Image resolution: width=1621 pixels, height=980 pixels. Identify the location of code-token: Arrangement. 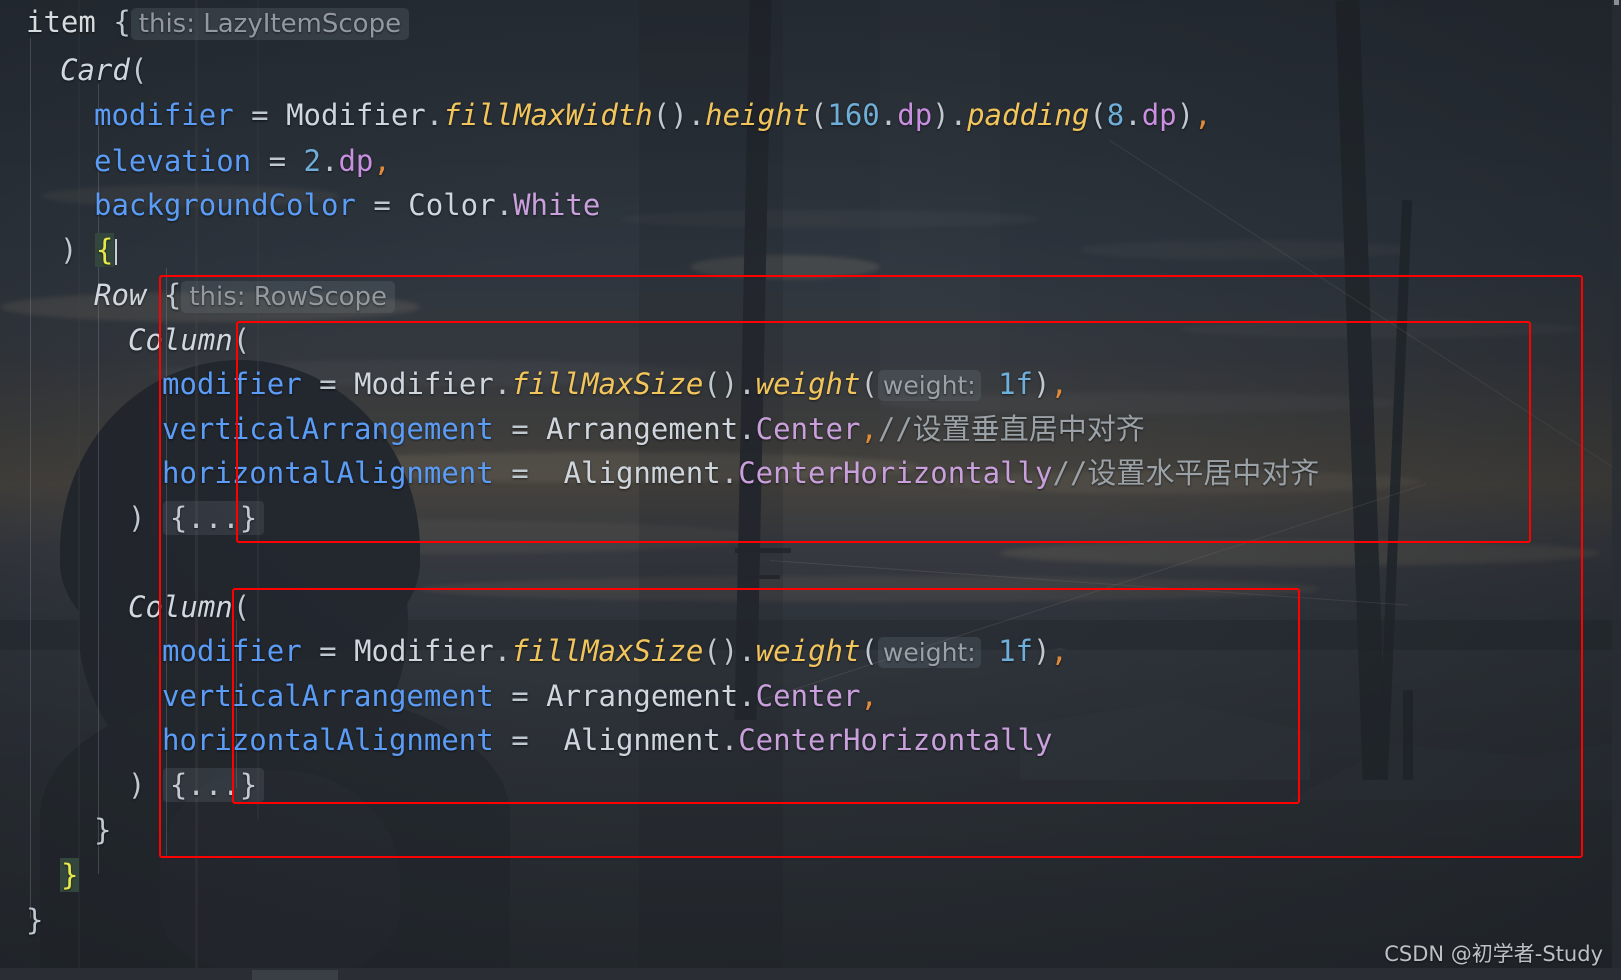
(642, 429).